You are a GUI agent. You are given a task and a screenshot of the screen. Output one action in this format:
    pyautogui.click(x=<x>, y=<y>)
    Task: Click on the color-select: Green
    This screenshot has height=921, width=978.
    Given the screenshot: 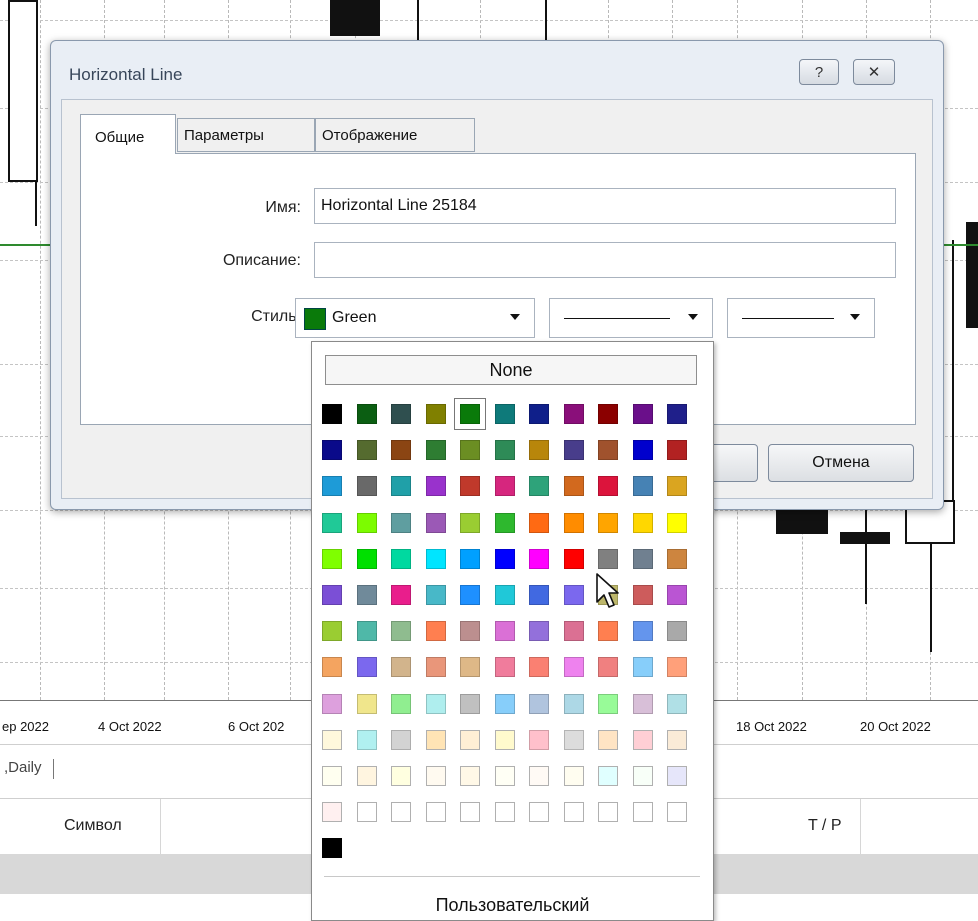 What is the action you would take?
    pyautogui.click(x=415, y=318)
    